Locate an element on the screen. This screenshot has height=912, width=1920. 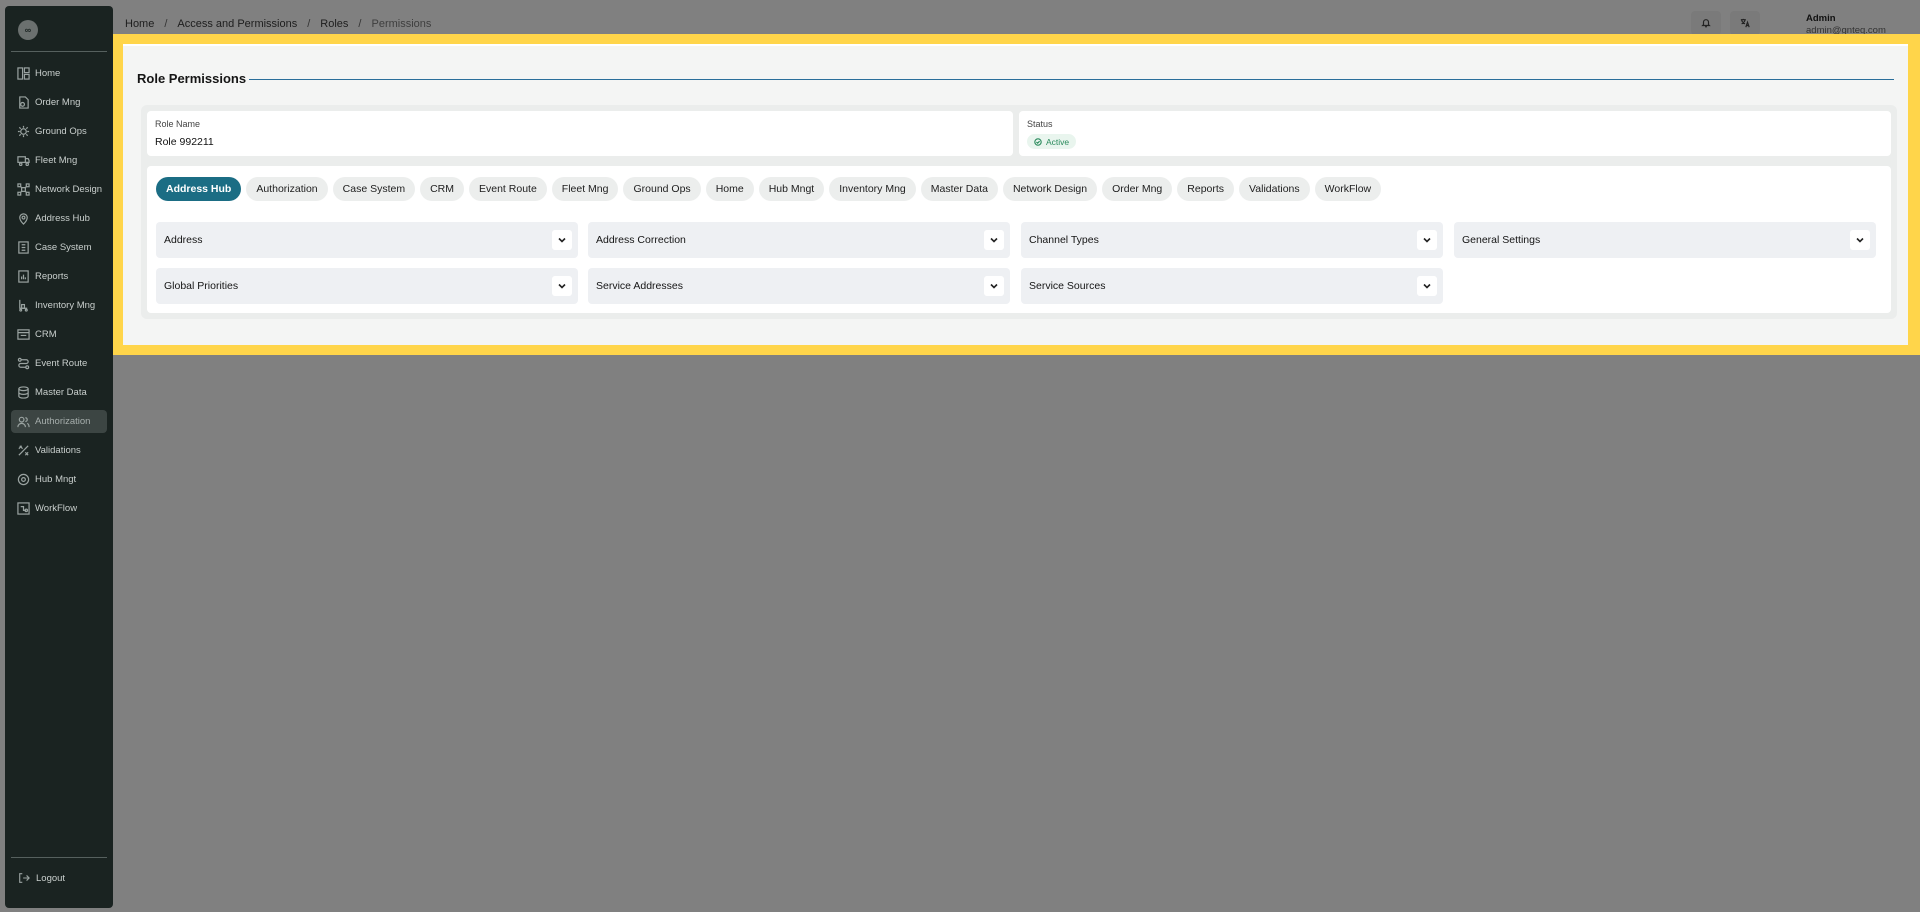
users-icon is located at coordinates (23, 421).